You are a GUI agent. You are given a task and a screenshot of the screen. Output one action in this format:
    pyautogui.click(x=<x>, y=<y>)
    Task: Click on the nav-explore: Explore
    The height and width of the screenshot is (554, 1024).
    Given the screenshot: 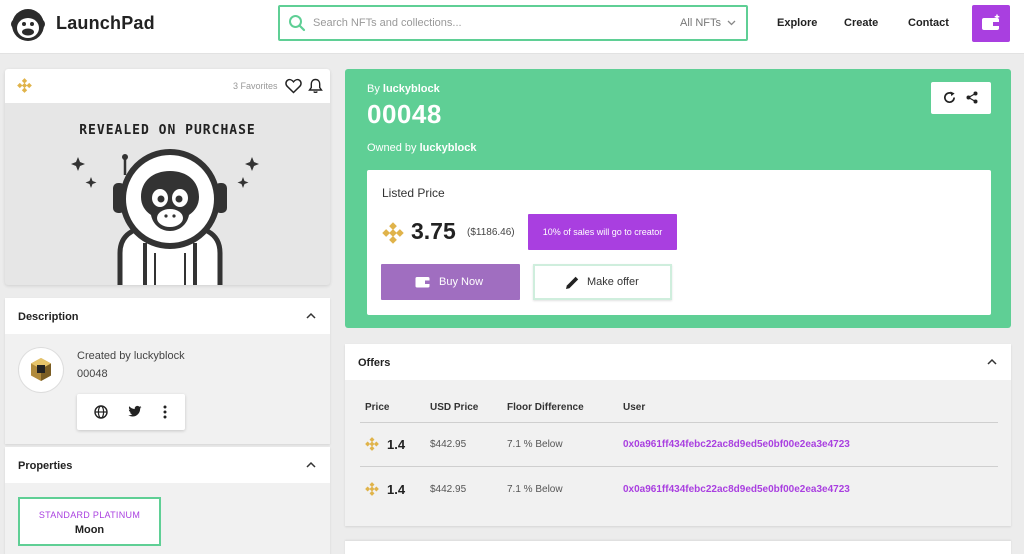 What is the action you would take?
    pyautogui.click(x=797, y=23)
    